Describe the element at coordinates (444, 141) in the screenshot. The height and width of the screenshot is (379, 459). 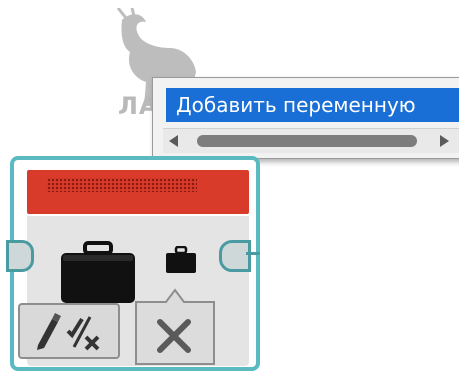
I see `scroll-right-arrow-icon` at that location.